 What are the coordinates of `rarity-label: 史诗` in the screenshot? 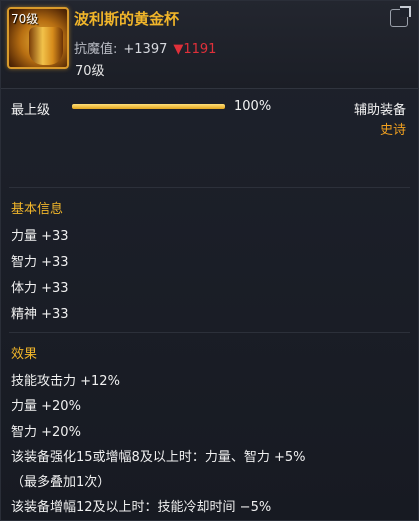 It's located at (392, 130).